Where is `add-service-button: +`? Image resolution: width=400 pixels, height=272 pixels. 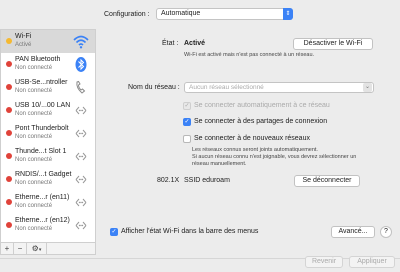 add-service-button: + is located at coordinates (7, 249).